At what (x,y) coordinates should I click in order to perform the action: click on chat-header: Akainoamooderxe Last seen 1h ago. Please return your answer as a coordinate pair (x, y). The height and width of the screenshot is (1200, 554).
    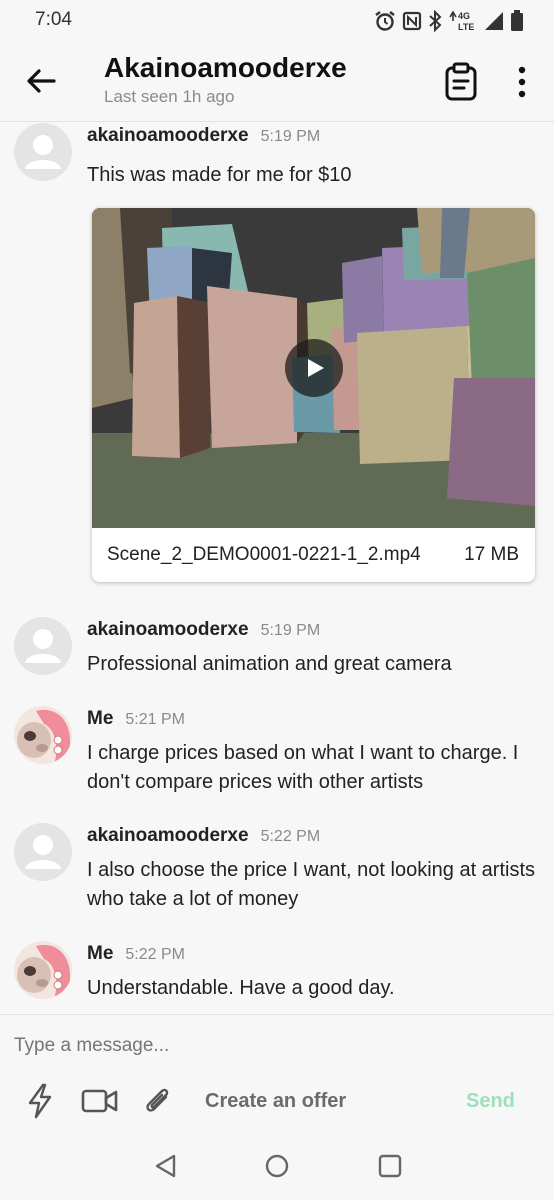
    Looking at the image, I should click on (277, 82).